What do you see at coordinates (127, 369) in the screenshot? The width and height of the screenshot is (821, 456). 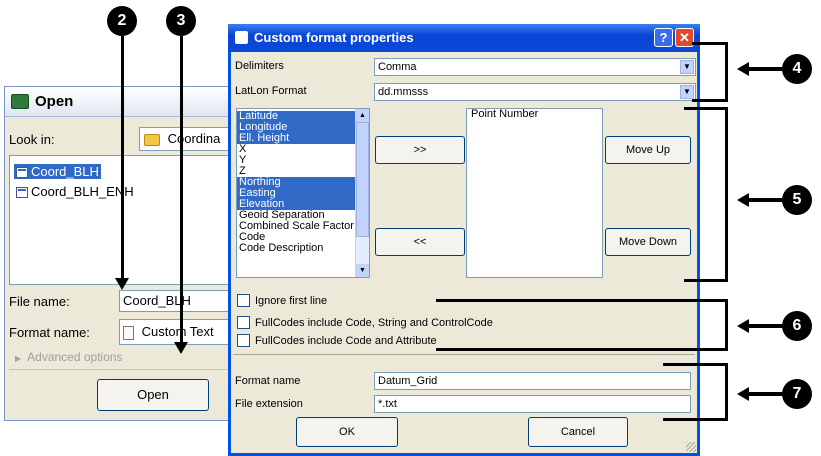 I see `advanced-divider` at bounding box center [127, 369].